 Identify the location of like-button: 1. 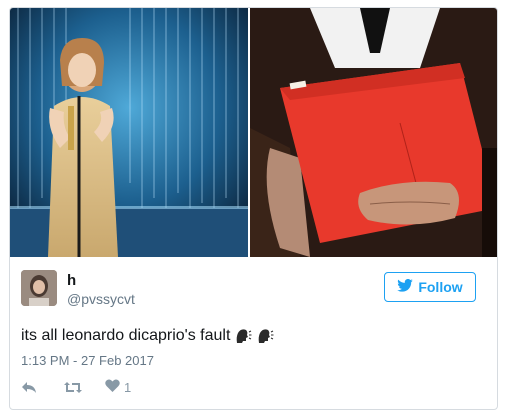
(118, 387).